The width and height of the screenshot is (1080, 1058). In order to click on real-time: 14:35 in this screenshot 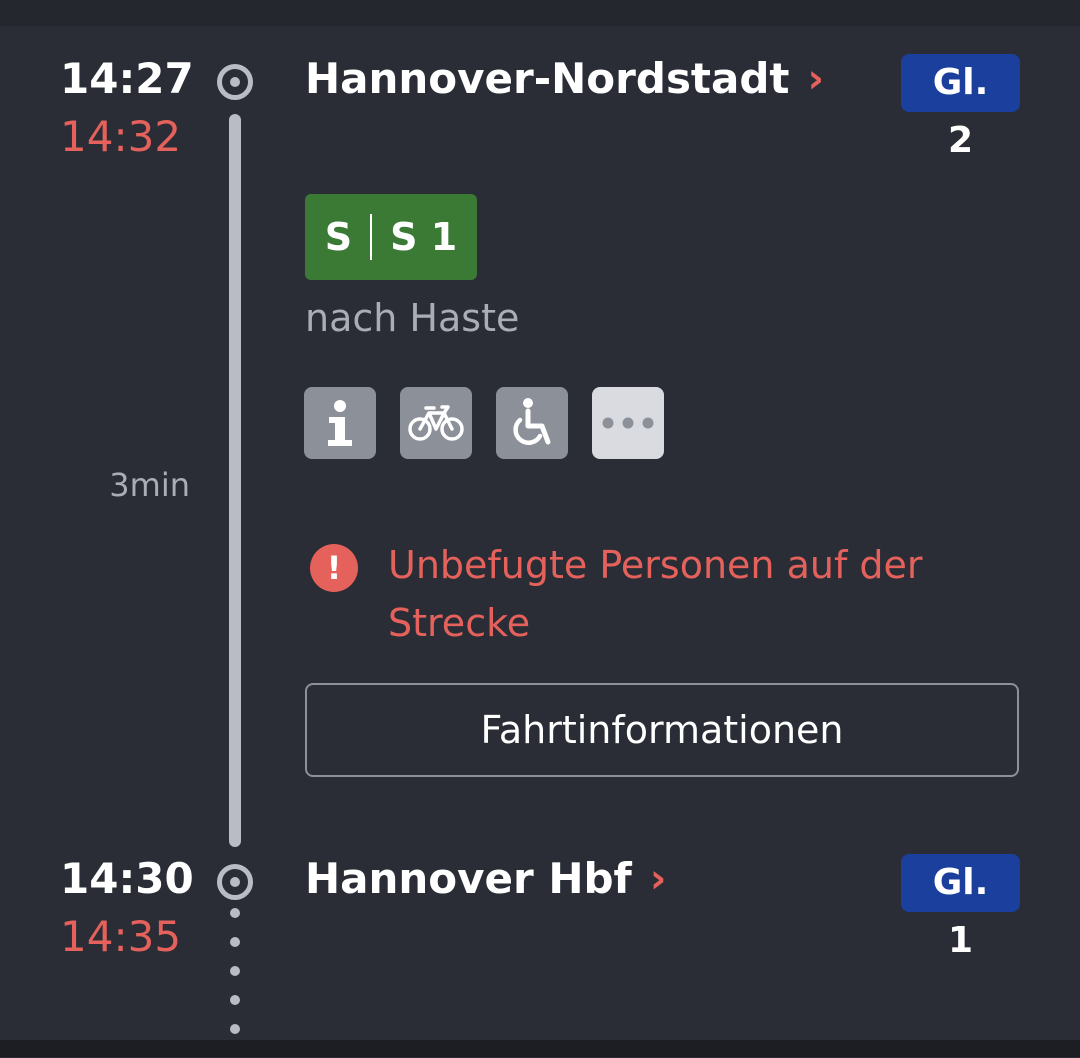, I will do `click(121, 936)`.